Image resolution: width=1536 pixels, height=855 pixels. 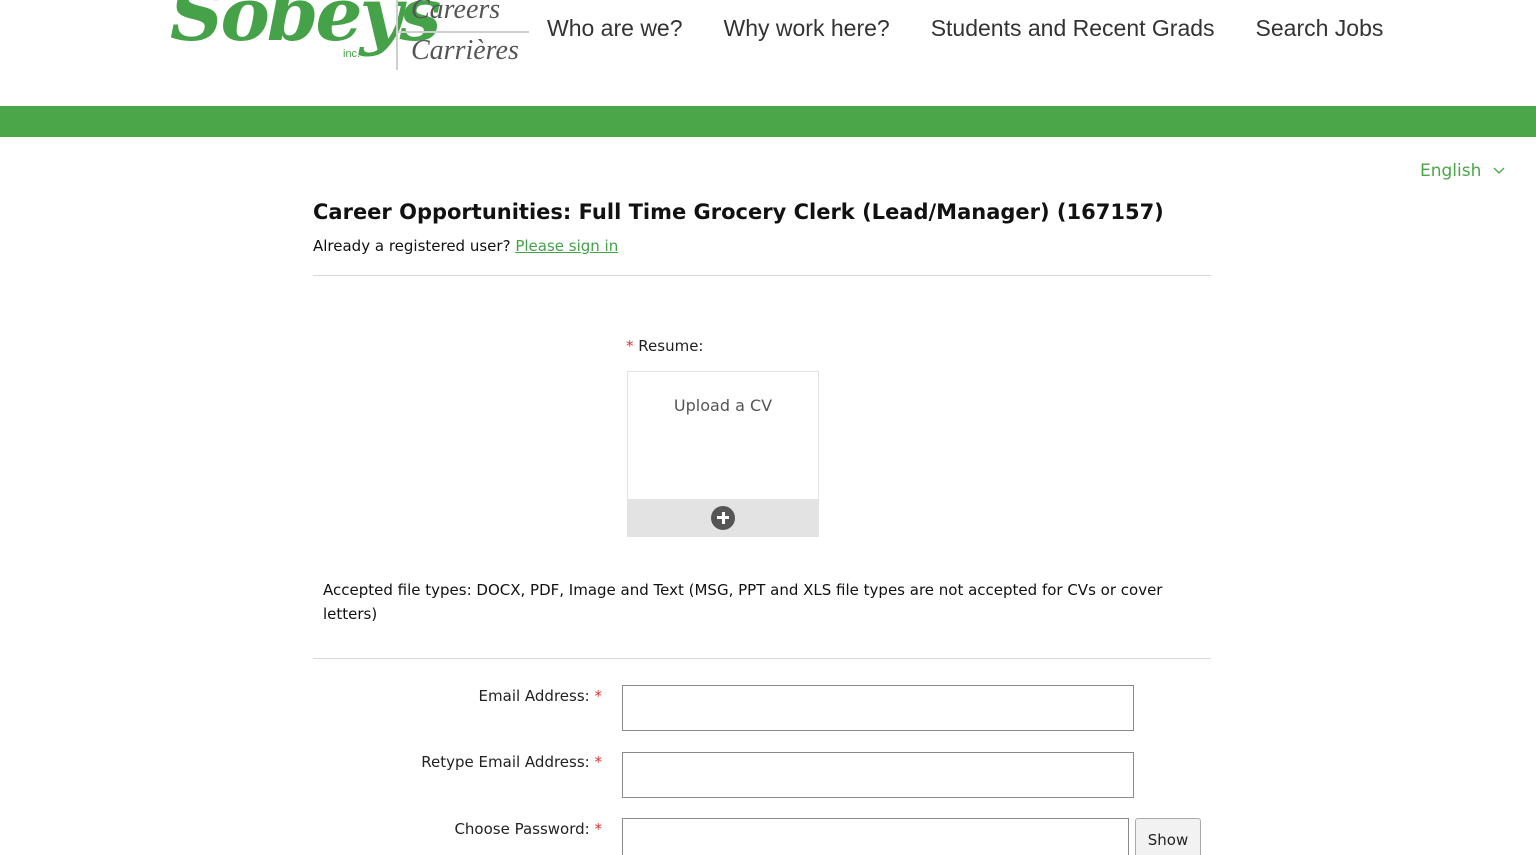 What do you see at coordinates (723, 405) in the screenshot?
I see `upload-cv-text: Upload a CV` at bounding box center [723, 405].